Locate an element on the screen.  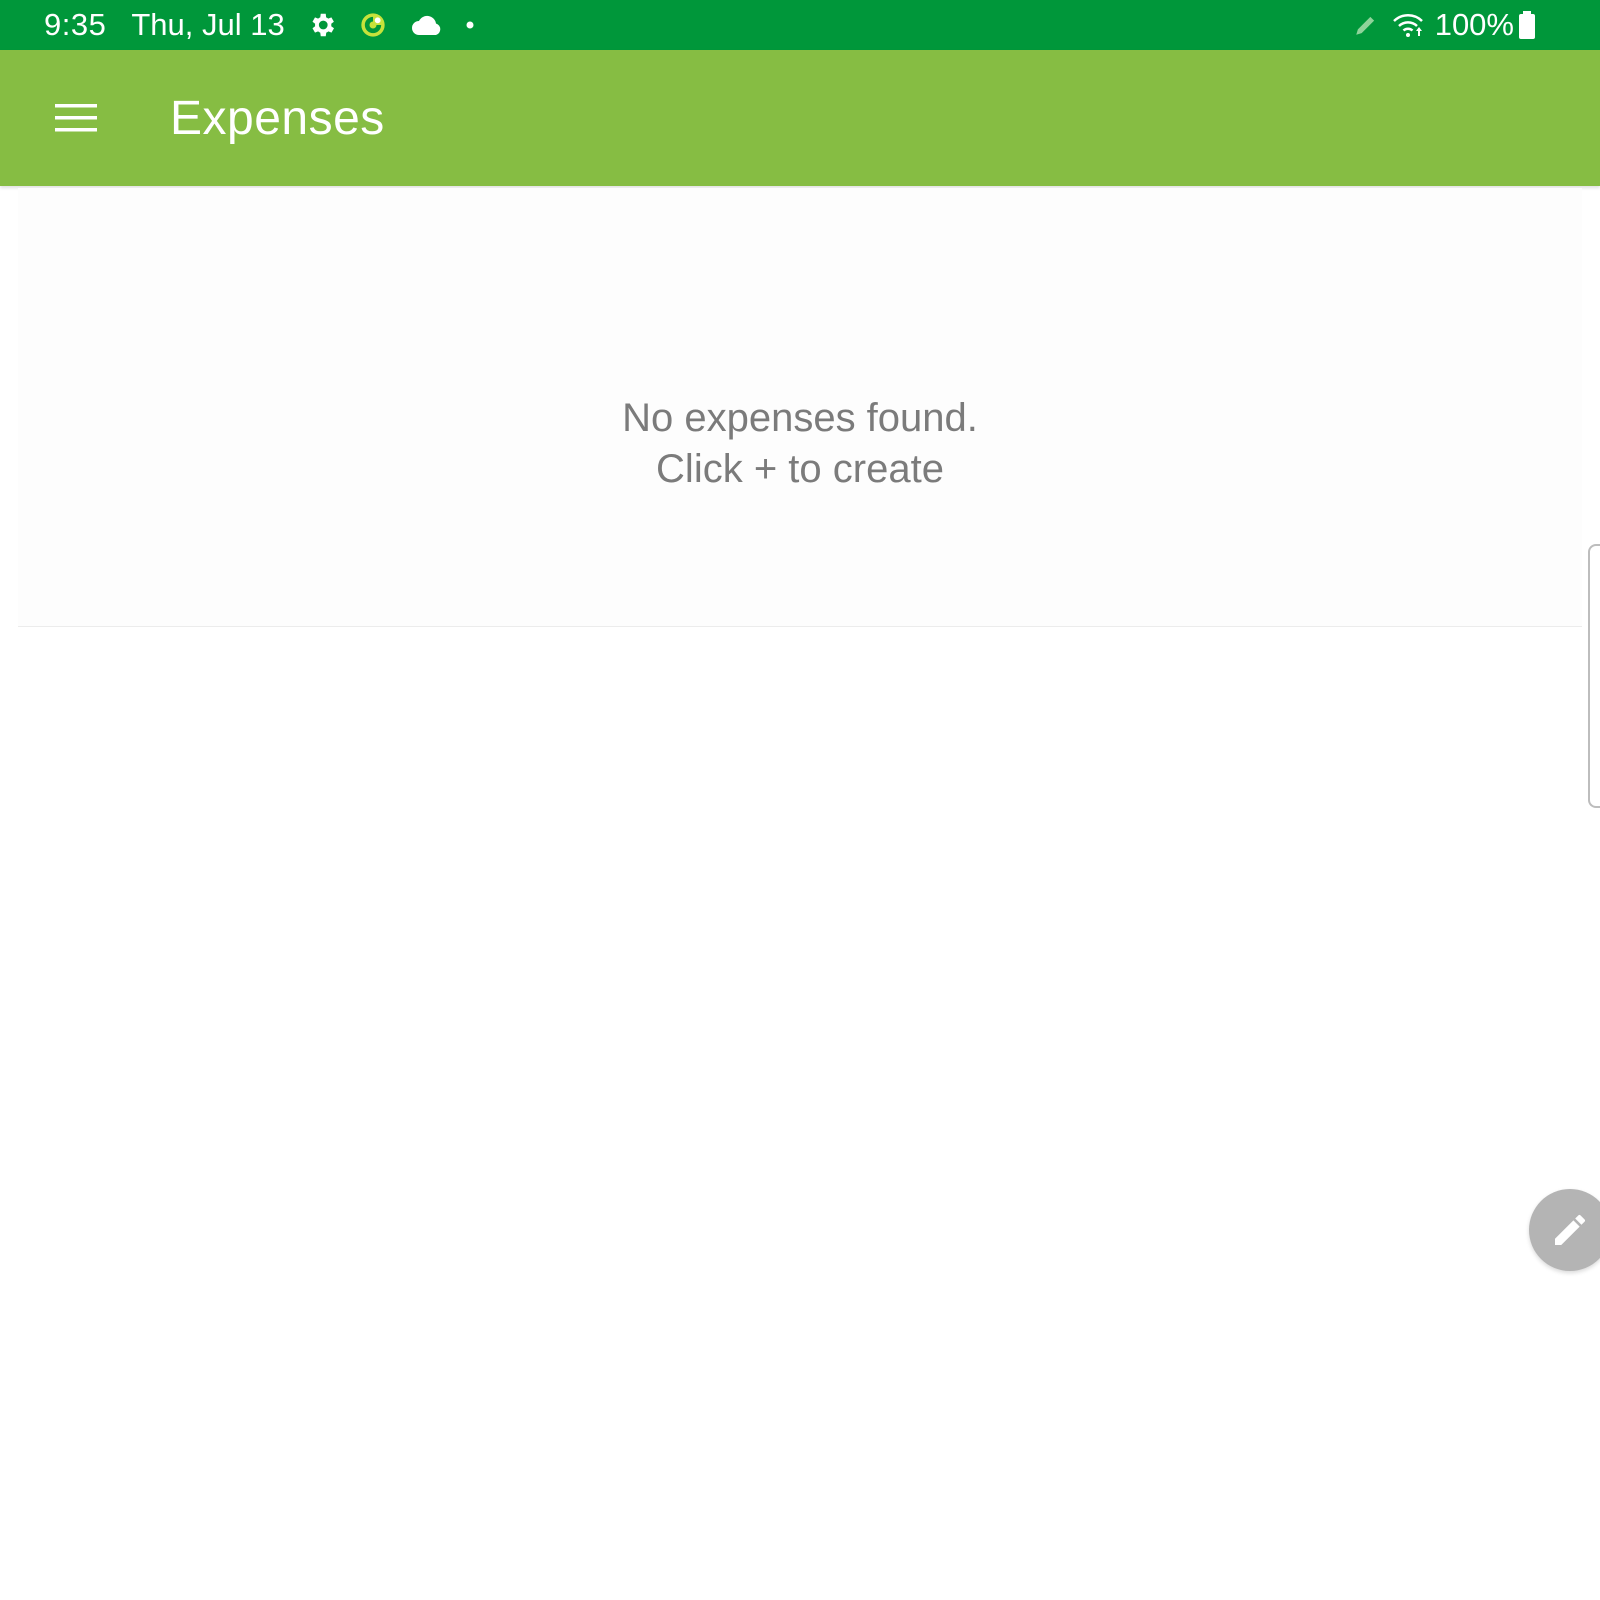
cloud-icon is located at coordinates (426, 25).